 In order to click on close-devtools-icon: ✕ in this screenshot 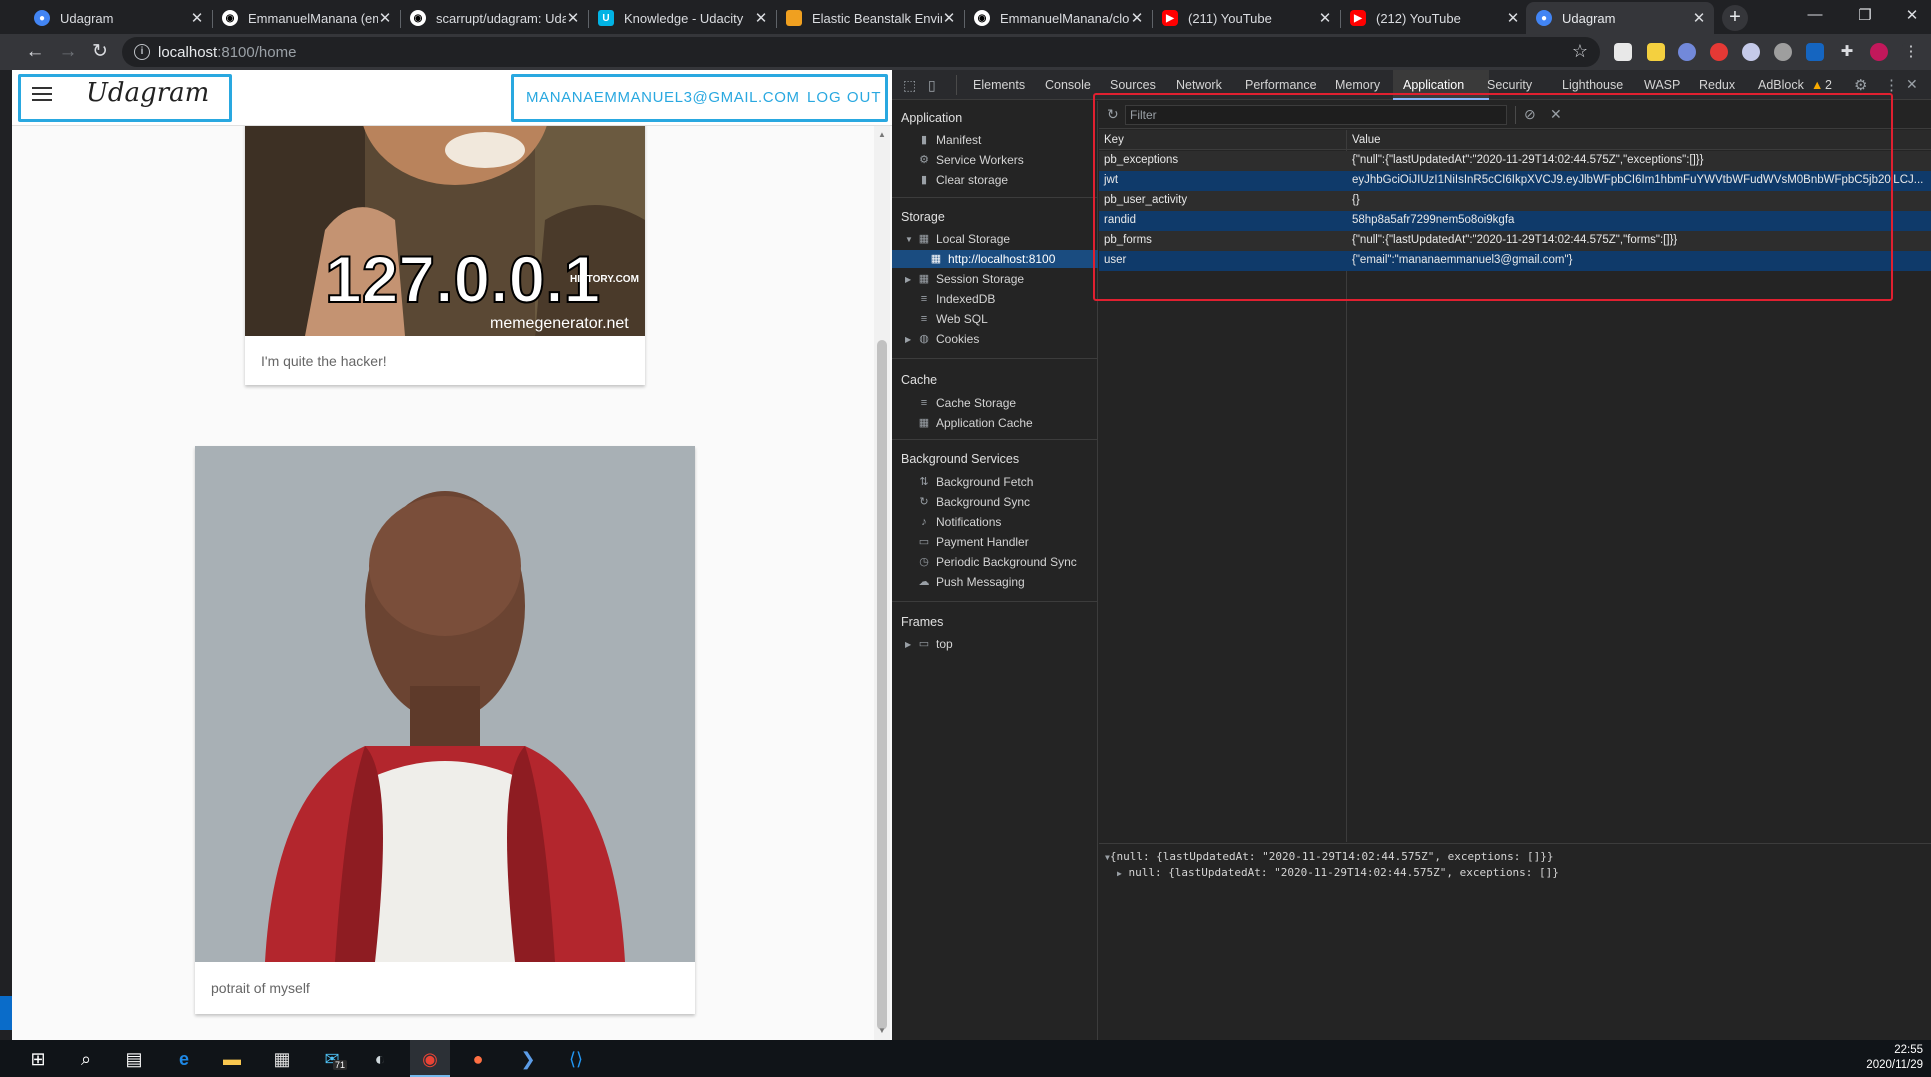, I will do `click(1912, 84)`.